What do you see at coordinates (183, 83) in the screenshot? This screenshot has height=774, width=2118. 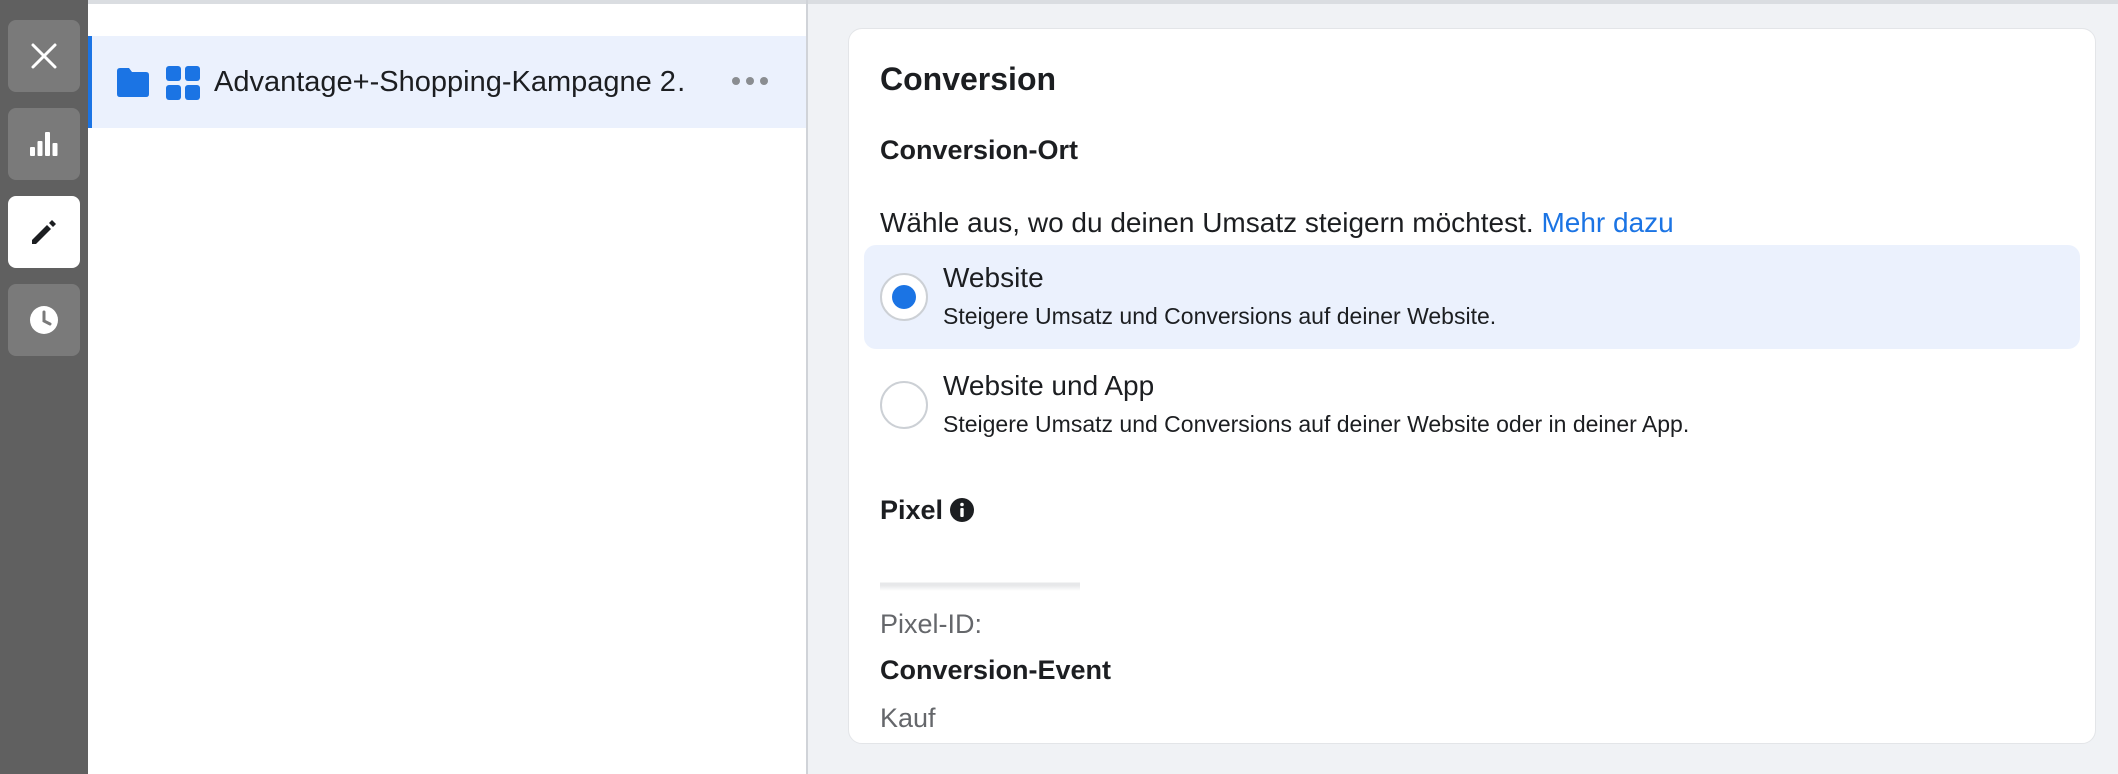 I see `grid-icon` at bounding box center [183, 83].